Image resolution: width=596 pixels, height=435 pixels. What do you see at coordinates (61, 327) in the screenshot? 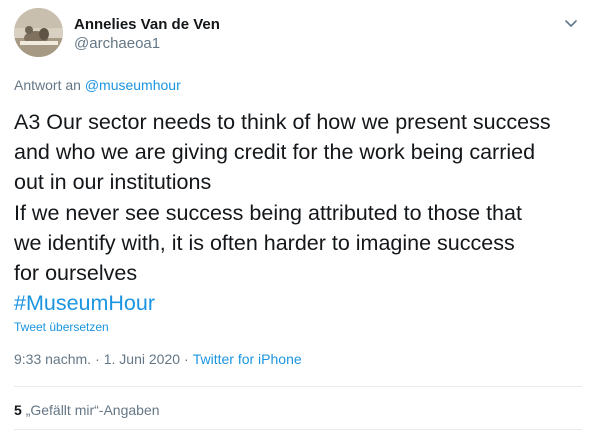
I see `translate-tweet-link: Tweet übersetzen` at bounding box center [61, 327].